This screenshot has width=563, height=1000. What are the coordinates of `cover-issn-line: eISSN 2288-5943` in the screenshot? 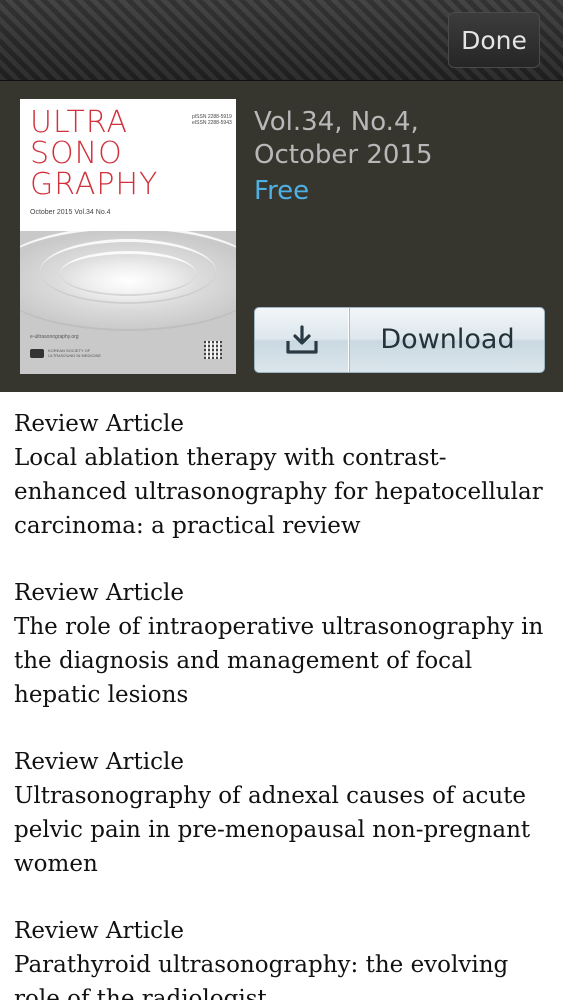 It's located at (212, 123).